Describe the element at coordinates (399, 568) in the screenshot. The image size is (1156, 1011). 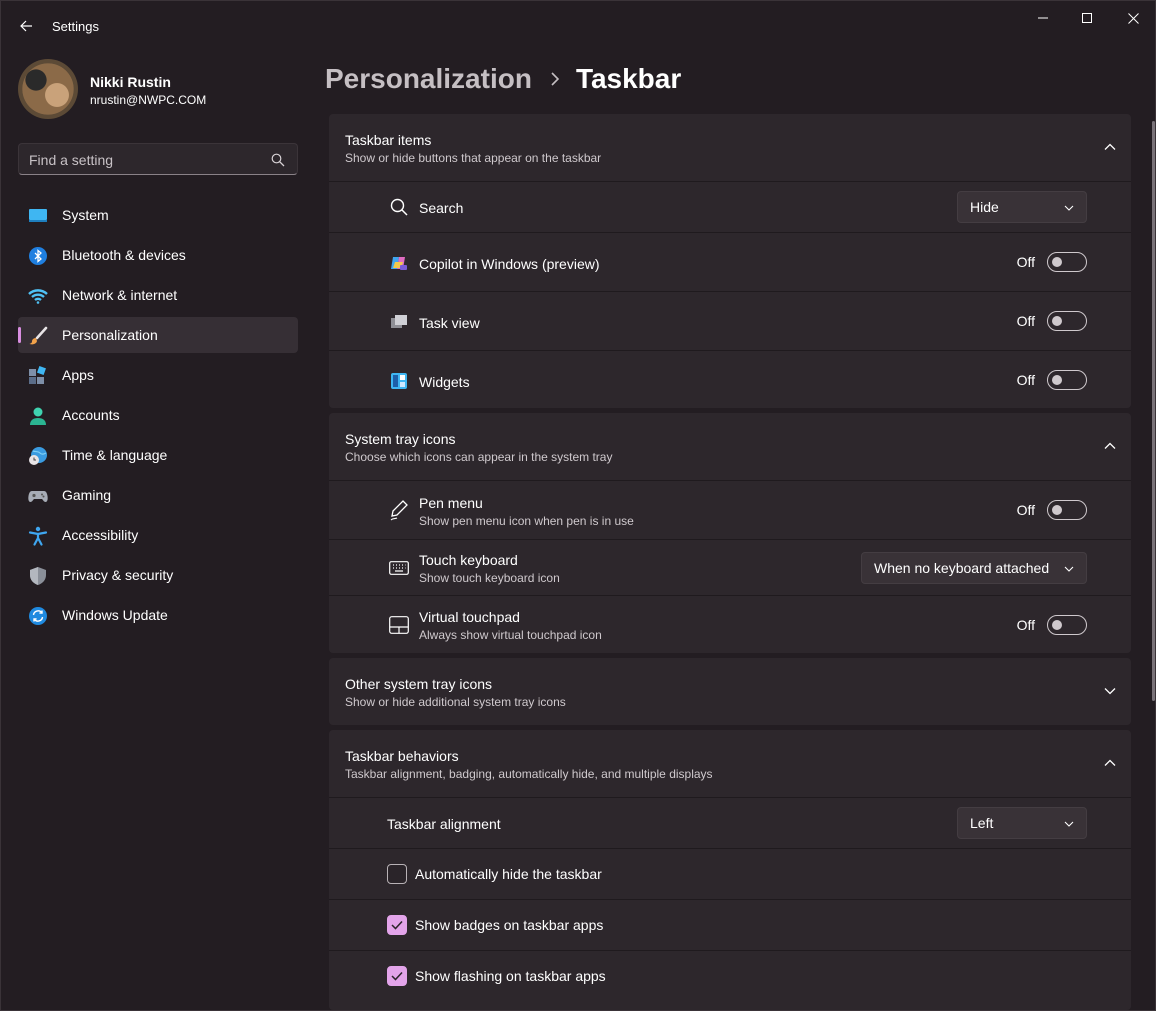
I see `keyboard-icon` at that location.